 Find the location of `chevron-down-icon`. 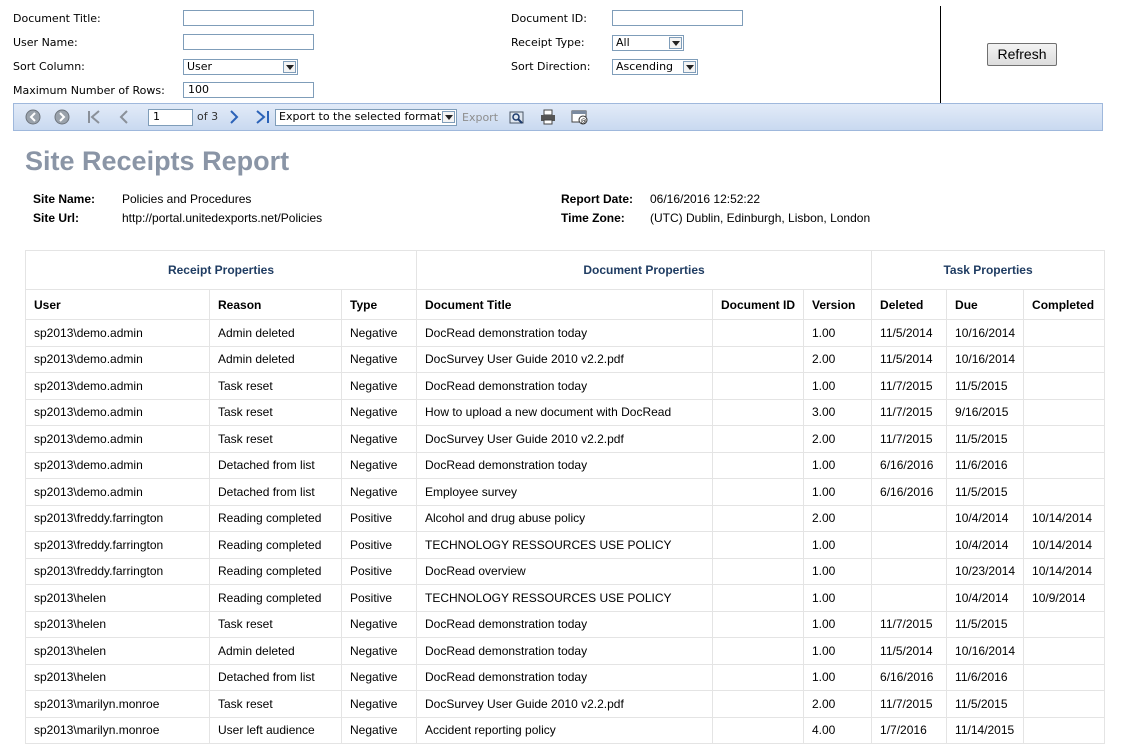

chevron-down-icon is located at coordinates (289, 67).